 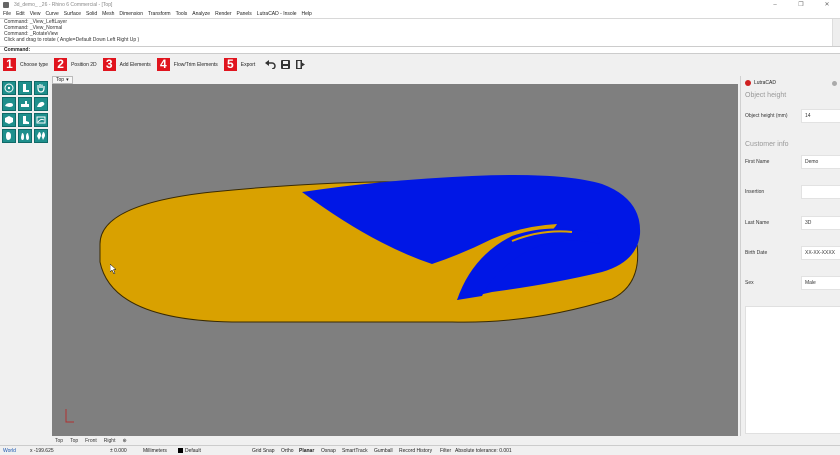 I want to click on smarttrack-toggle: SmartTrack, so click(x=355, y=451).